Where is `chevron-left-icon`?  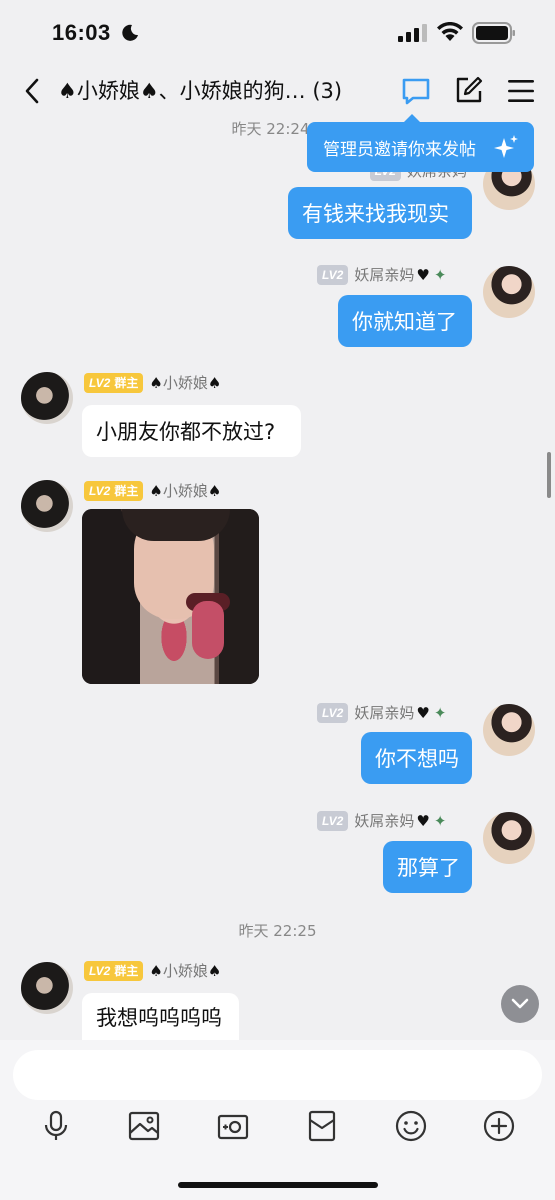
chevron-left-icon is located at coordinates (32, 91).